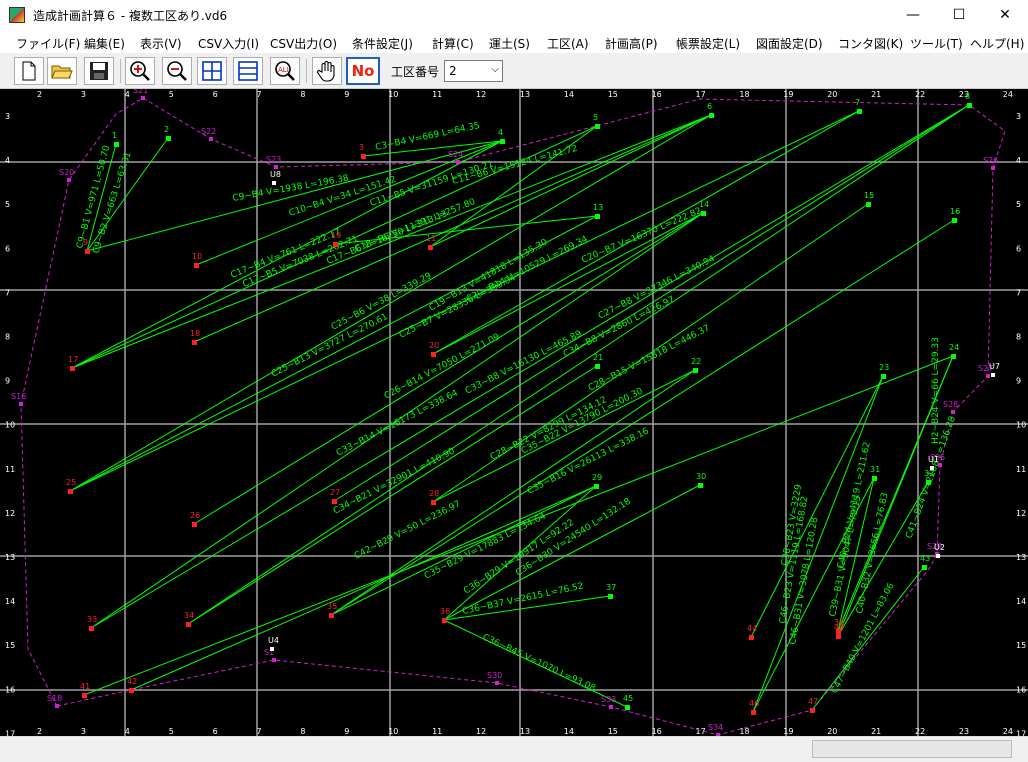 Image resolution: width=1028 pixels, height=762 pixels. What do you see at coordinates (1008, 94) in the screenshot?
I see `top-tick-label: 24` at bounding box center [1008, 94].